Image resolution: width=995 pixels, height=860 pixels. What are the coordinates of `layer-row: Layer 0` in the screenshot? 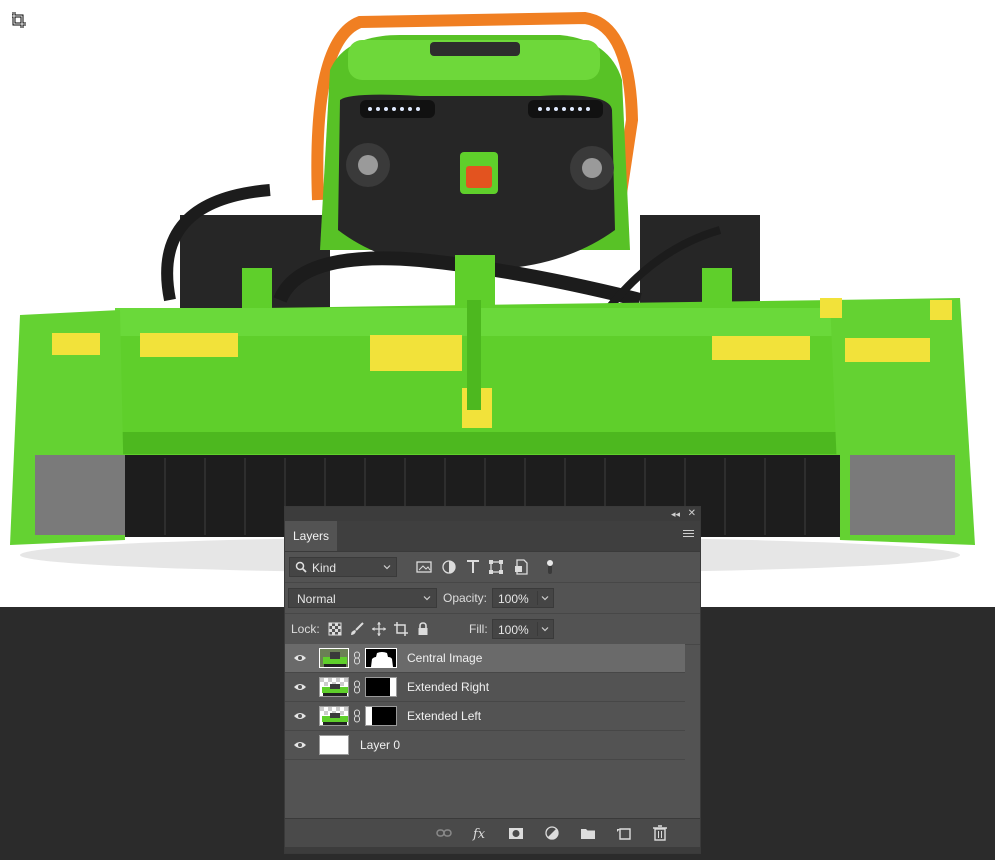 It's located at (485, 745).